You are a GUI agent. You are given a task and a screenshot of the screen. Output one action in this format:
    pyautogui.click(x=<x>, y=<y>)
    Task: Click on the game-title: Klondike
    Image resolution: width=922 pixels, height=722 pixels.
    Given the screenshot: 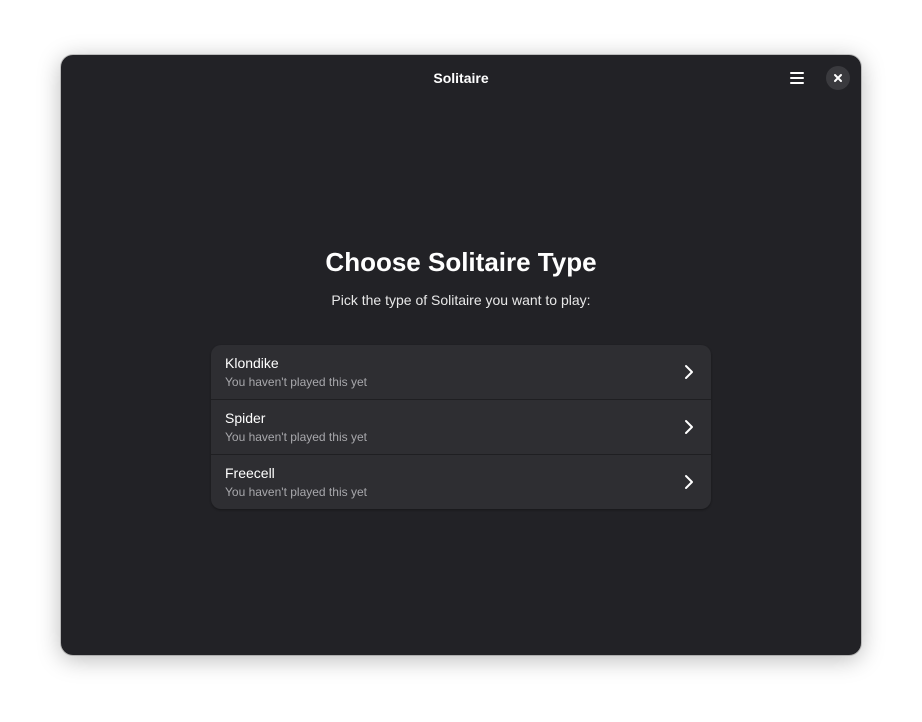 What is the action you would take?
    pyautogui.click(x=252, y=363)
    